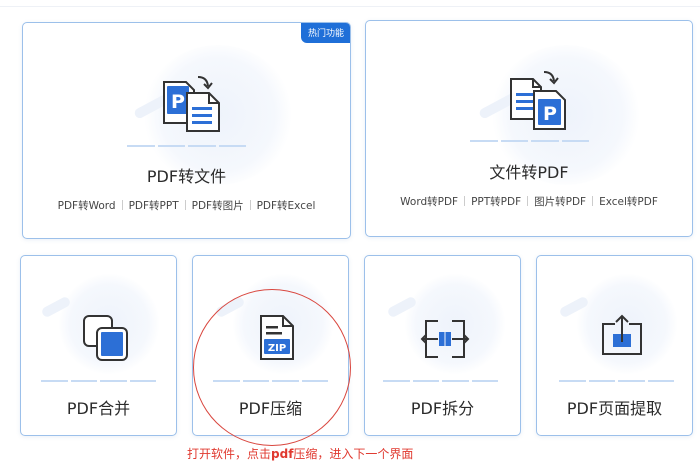  I want to click on card-title: PDF拆分, so click(442, 408).